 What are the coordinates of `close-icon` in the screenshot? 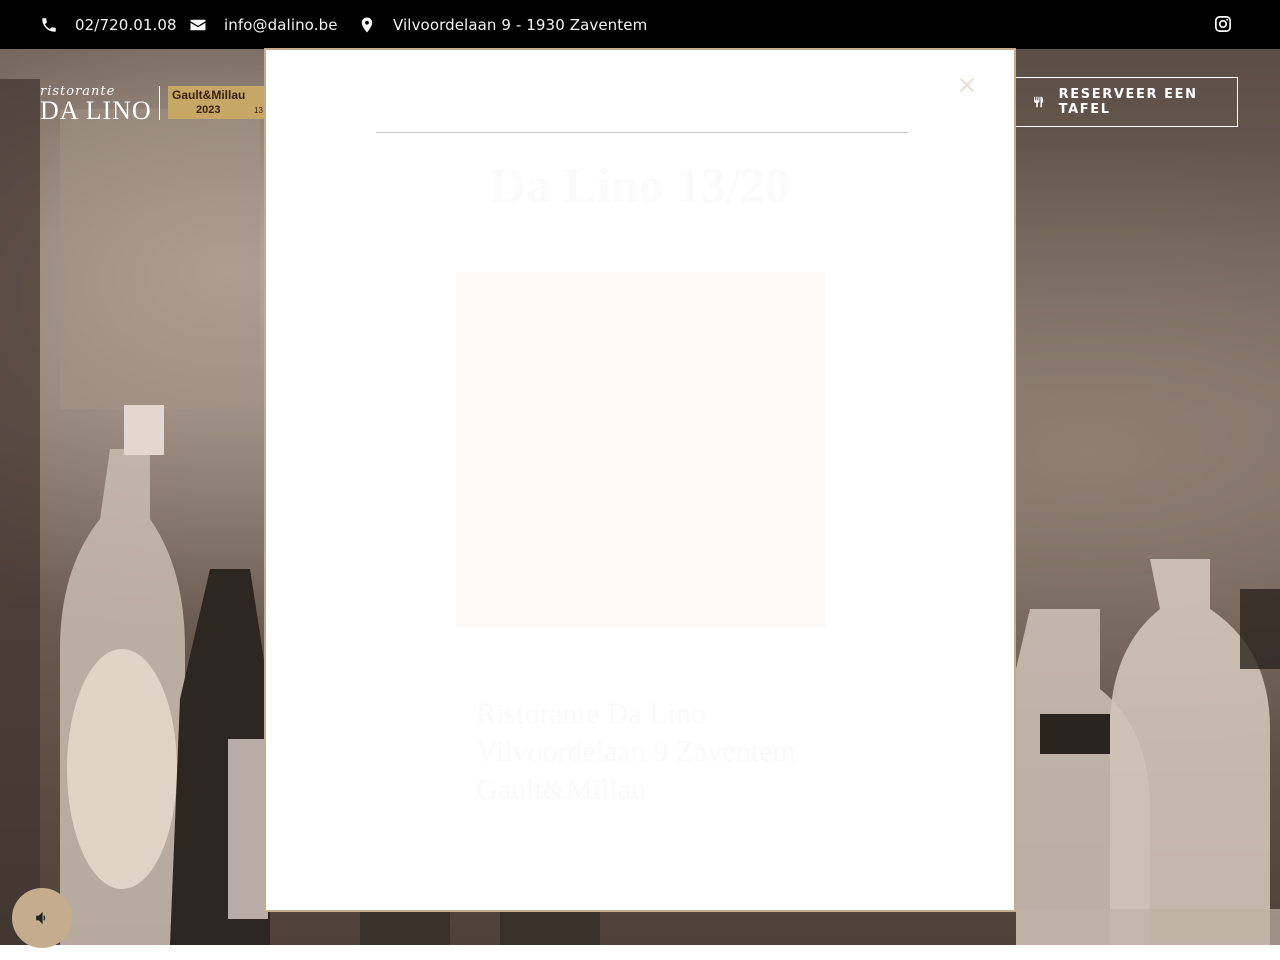 It's located at (967, 85).